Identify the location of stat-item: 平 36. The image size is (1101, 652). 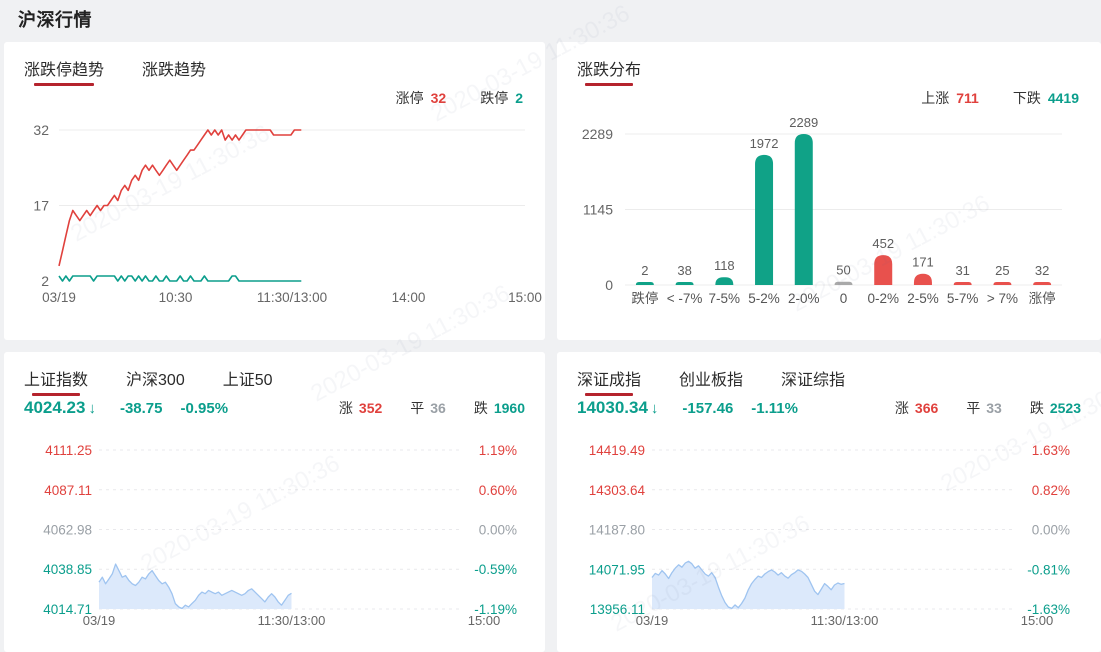
(428, 408).